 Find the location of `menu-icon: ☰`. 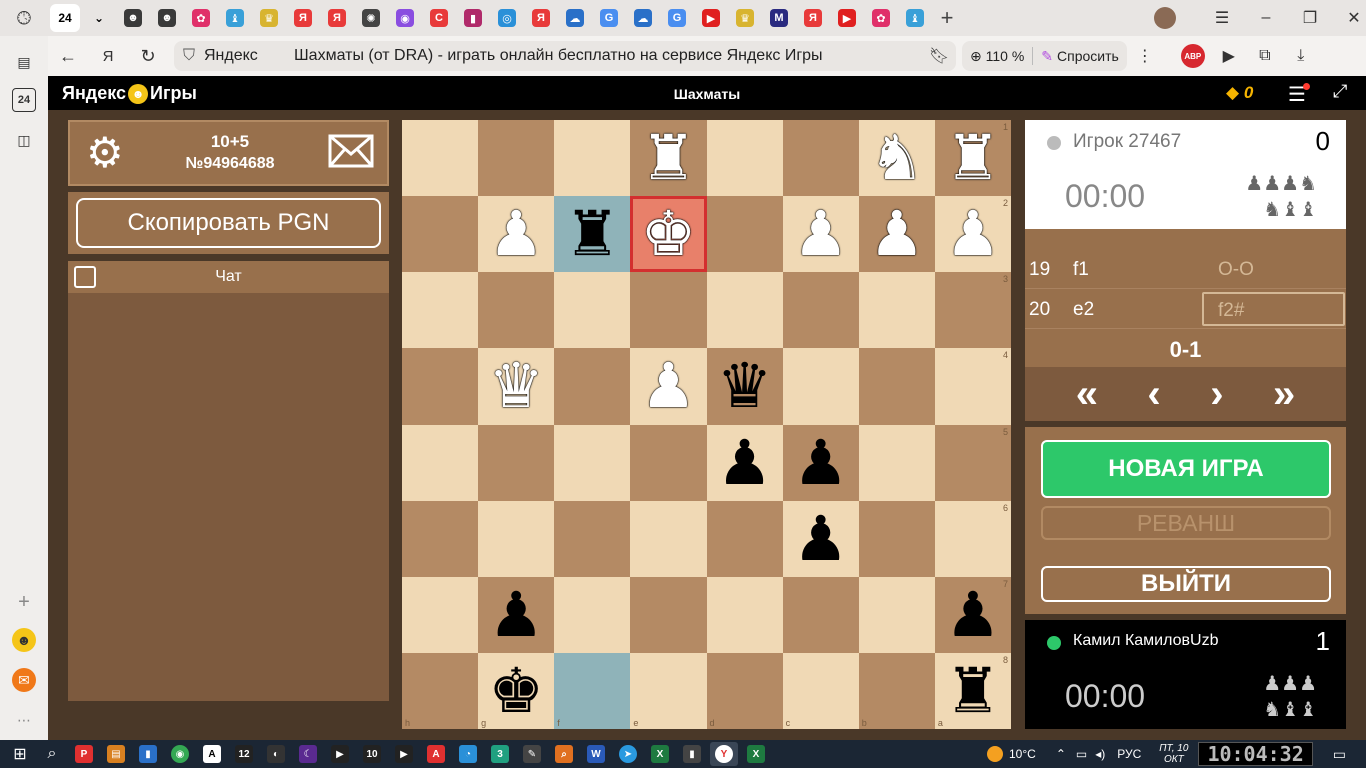

menu-icon: ☰ is located at coordinates (1222, 18).